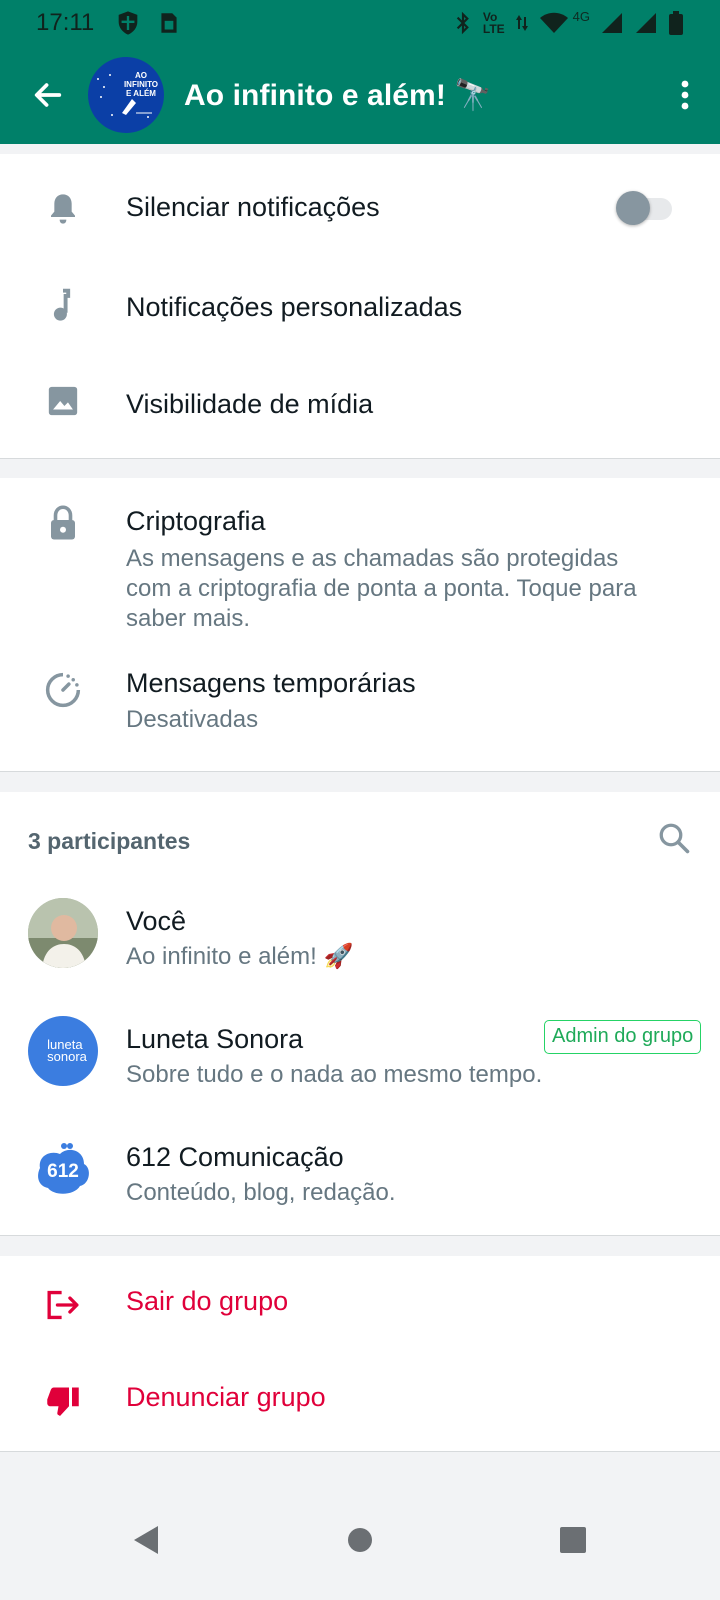 The width and height of the screenshot is (720, 1600). What do you see at coordinates (581, 16) in the screenshot?
I see `network-label: 4G` at bounding box center [581, 16].